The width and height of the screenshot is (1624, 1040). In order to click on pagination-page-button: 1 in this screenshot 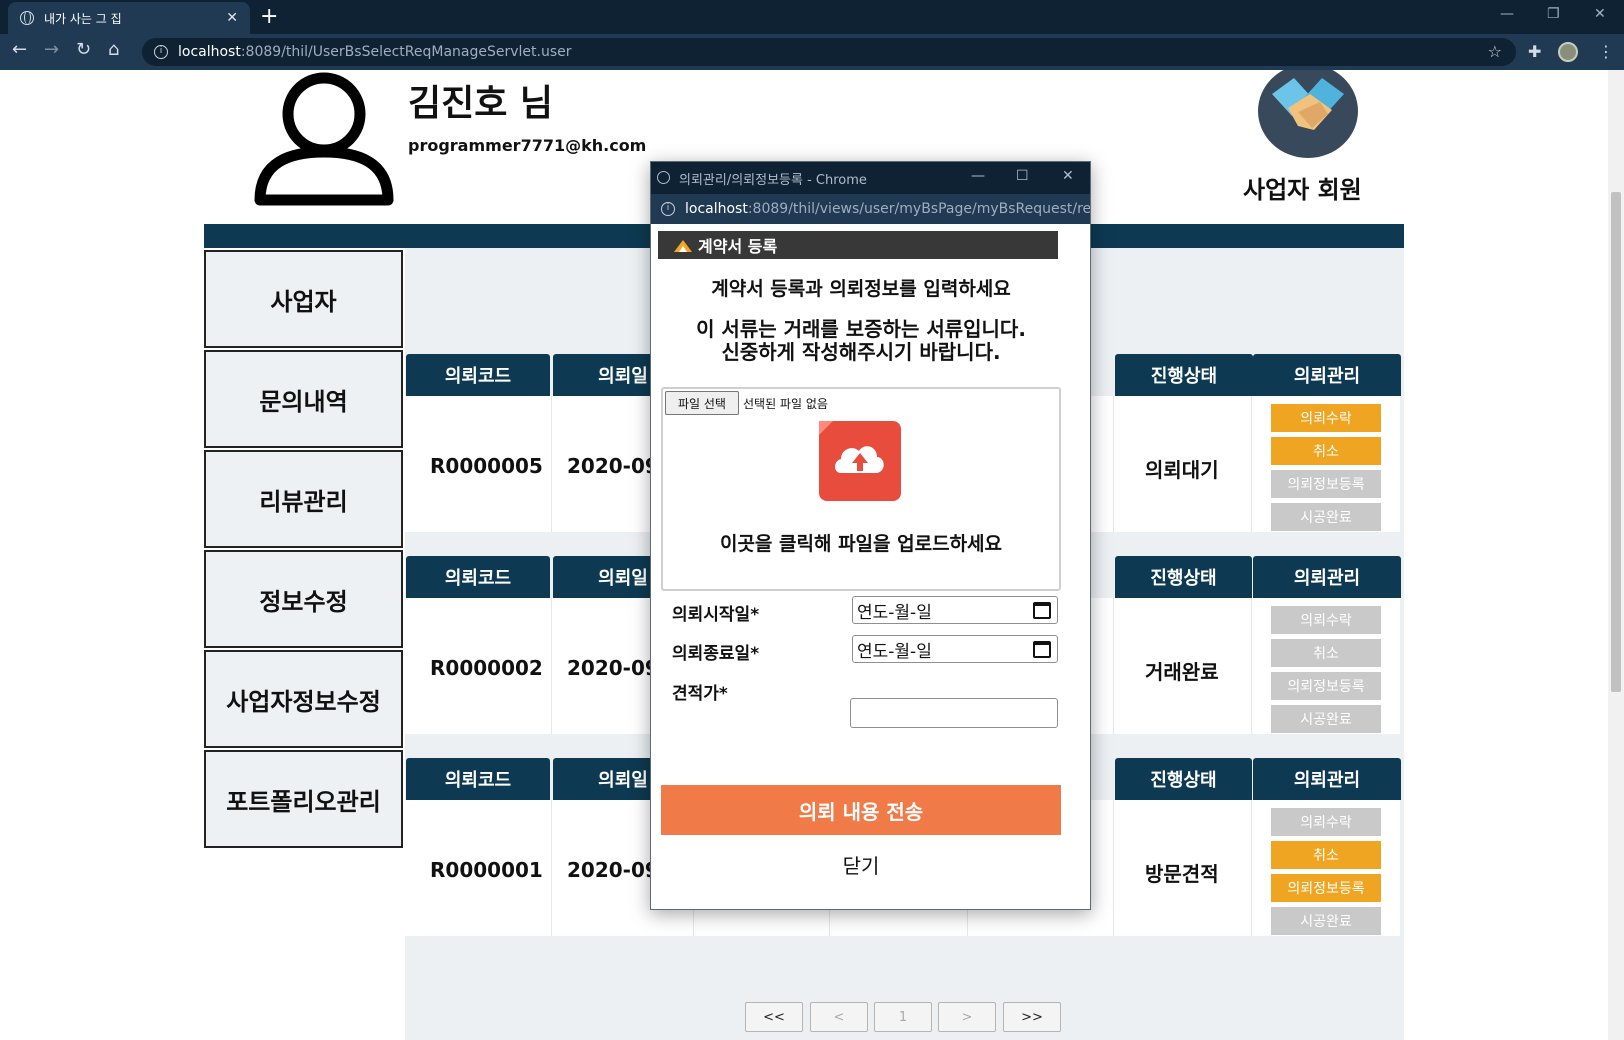, I will do `click(903, 1017)`.